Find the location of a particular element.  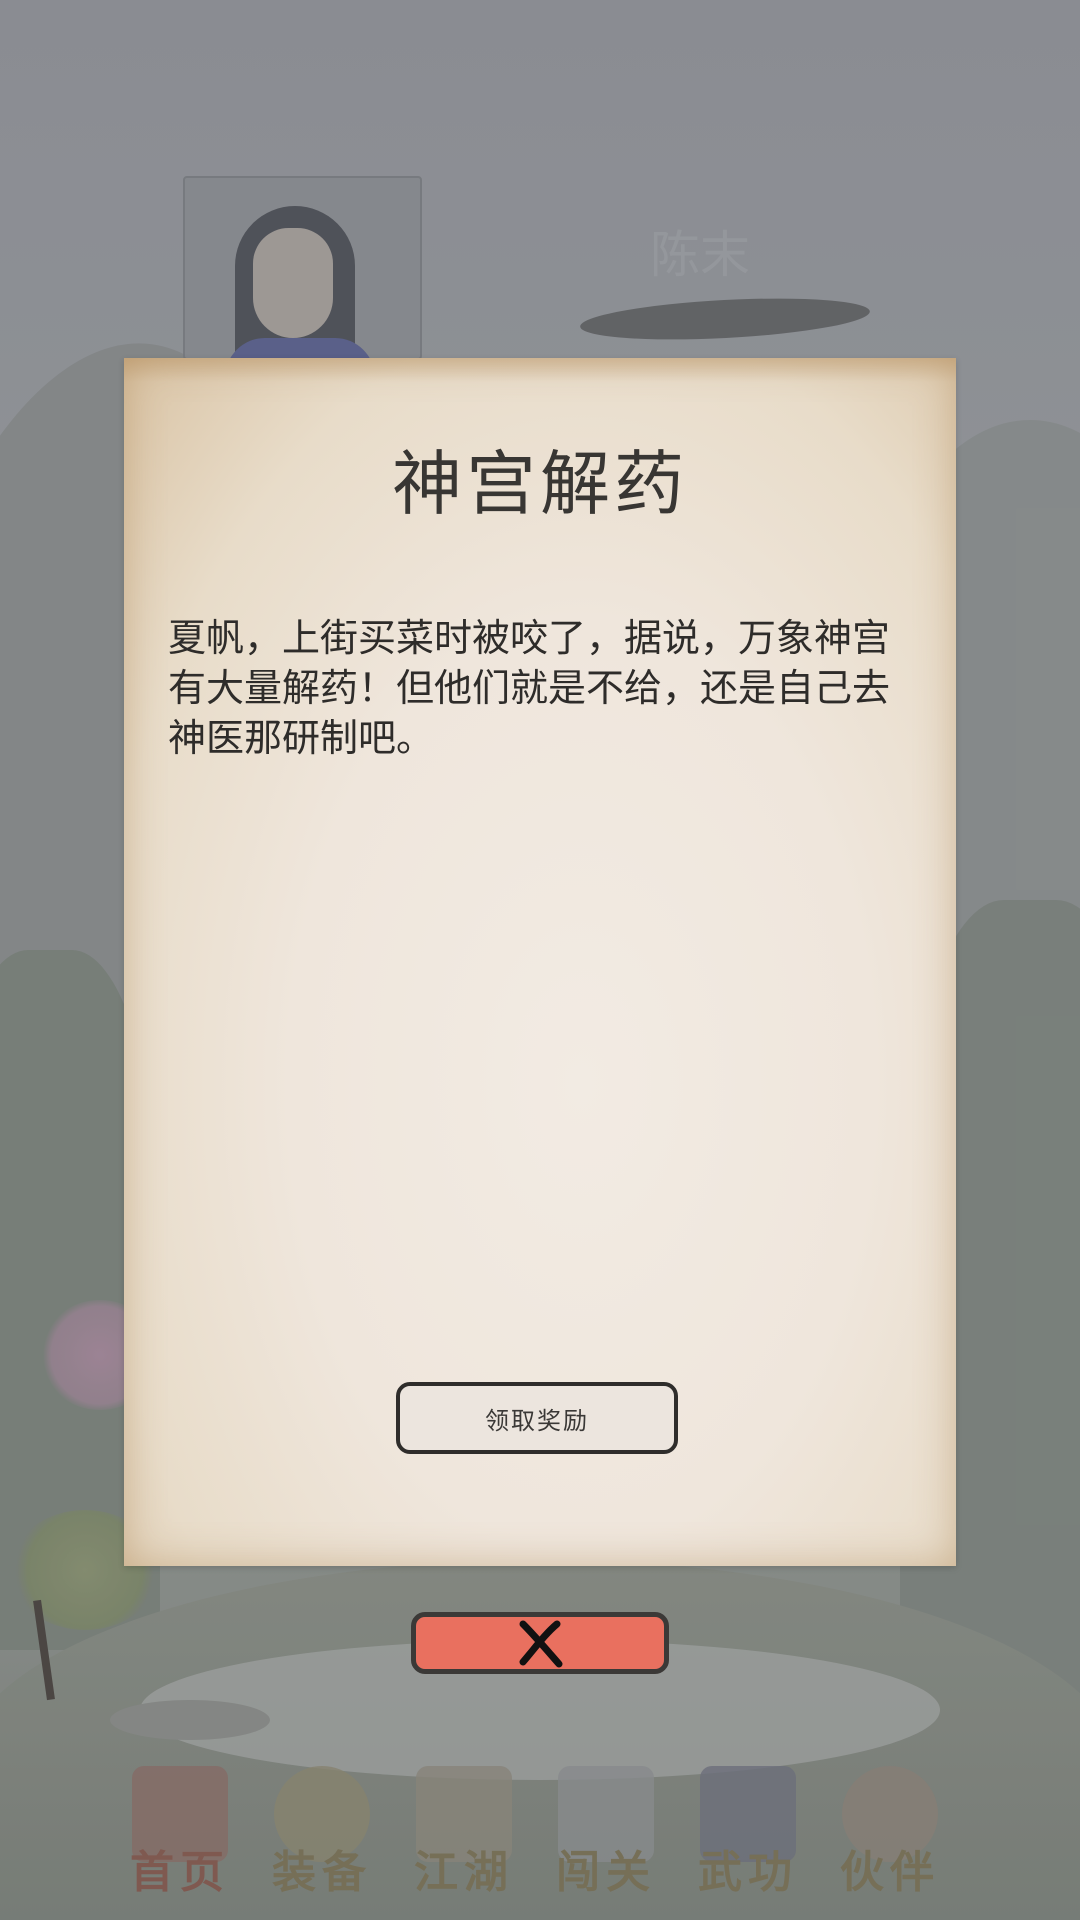

close-button is located at coordinates (540, 1643).